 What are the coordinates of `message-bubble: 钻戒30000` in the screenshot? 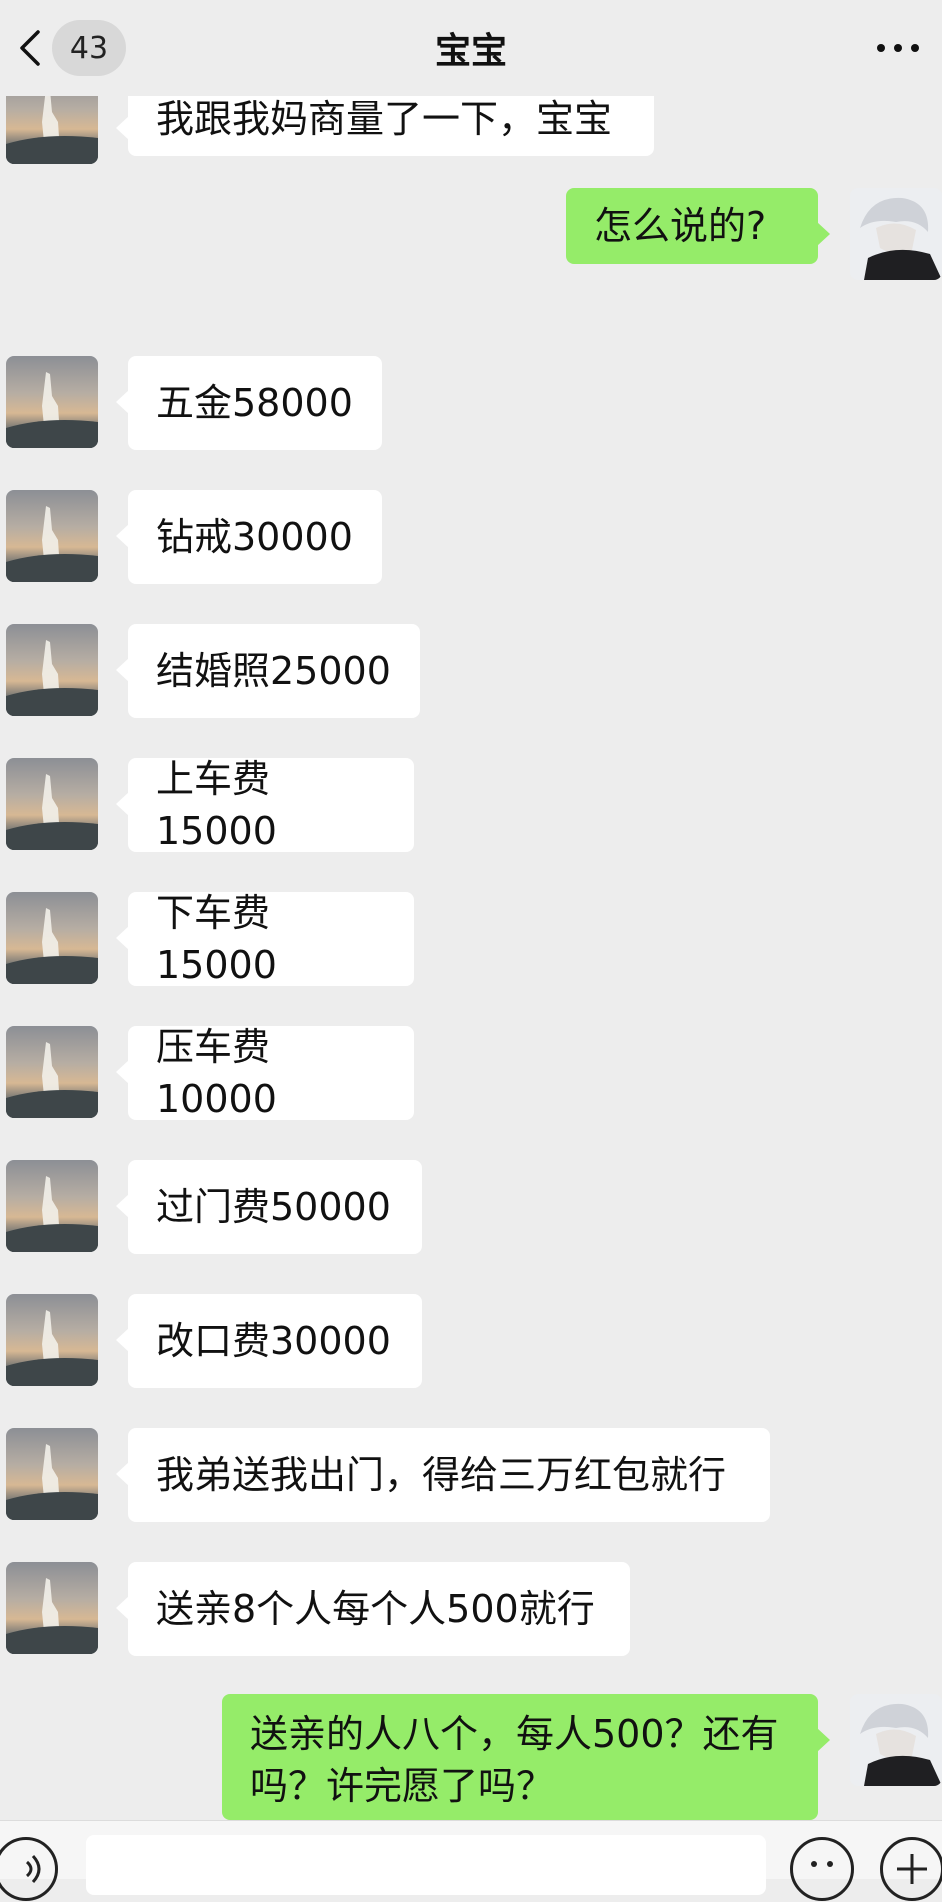 It's located at (249, 537).